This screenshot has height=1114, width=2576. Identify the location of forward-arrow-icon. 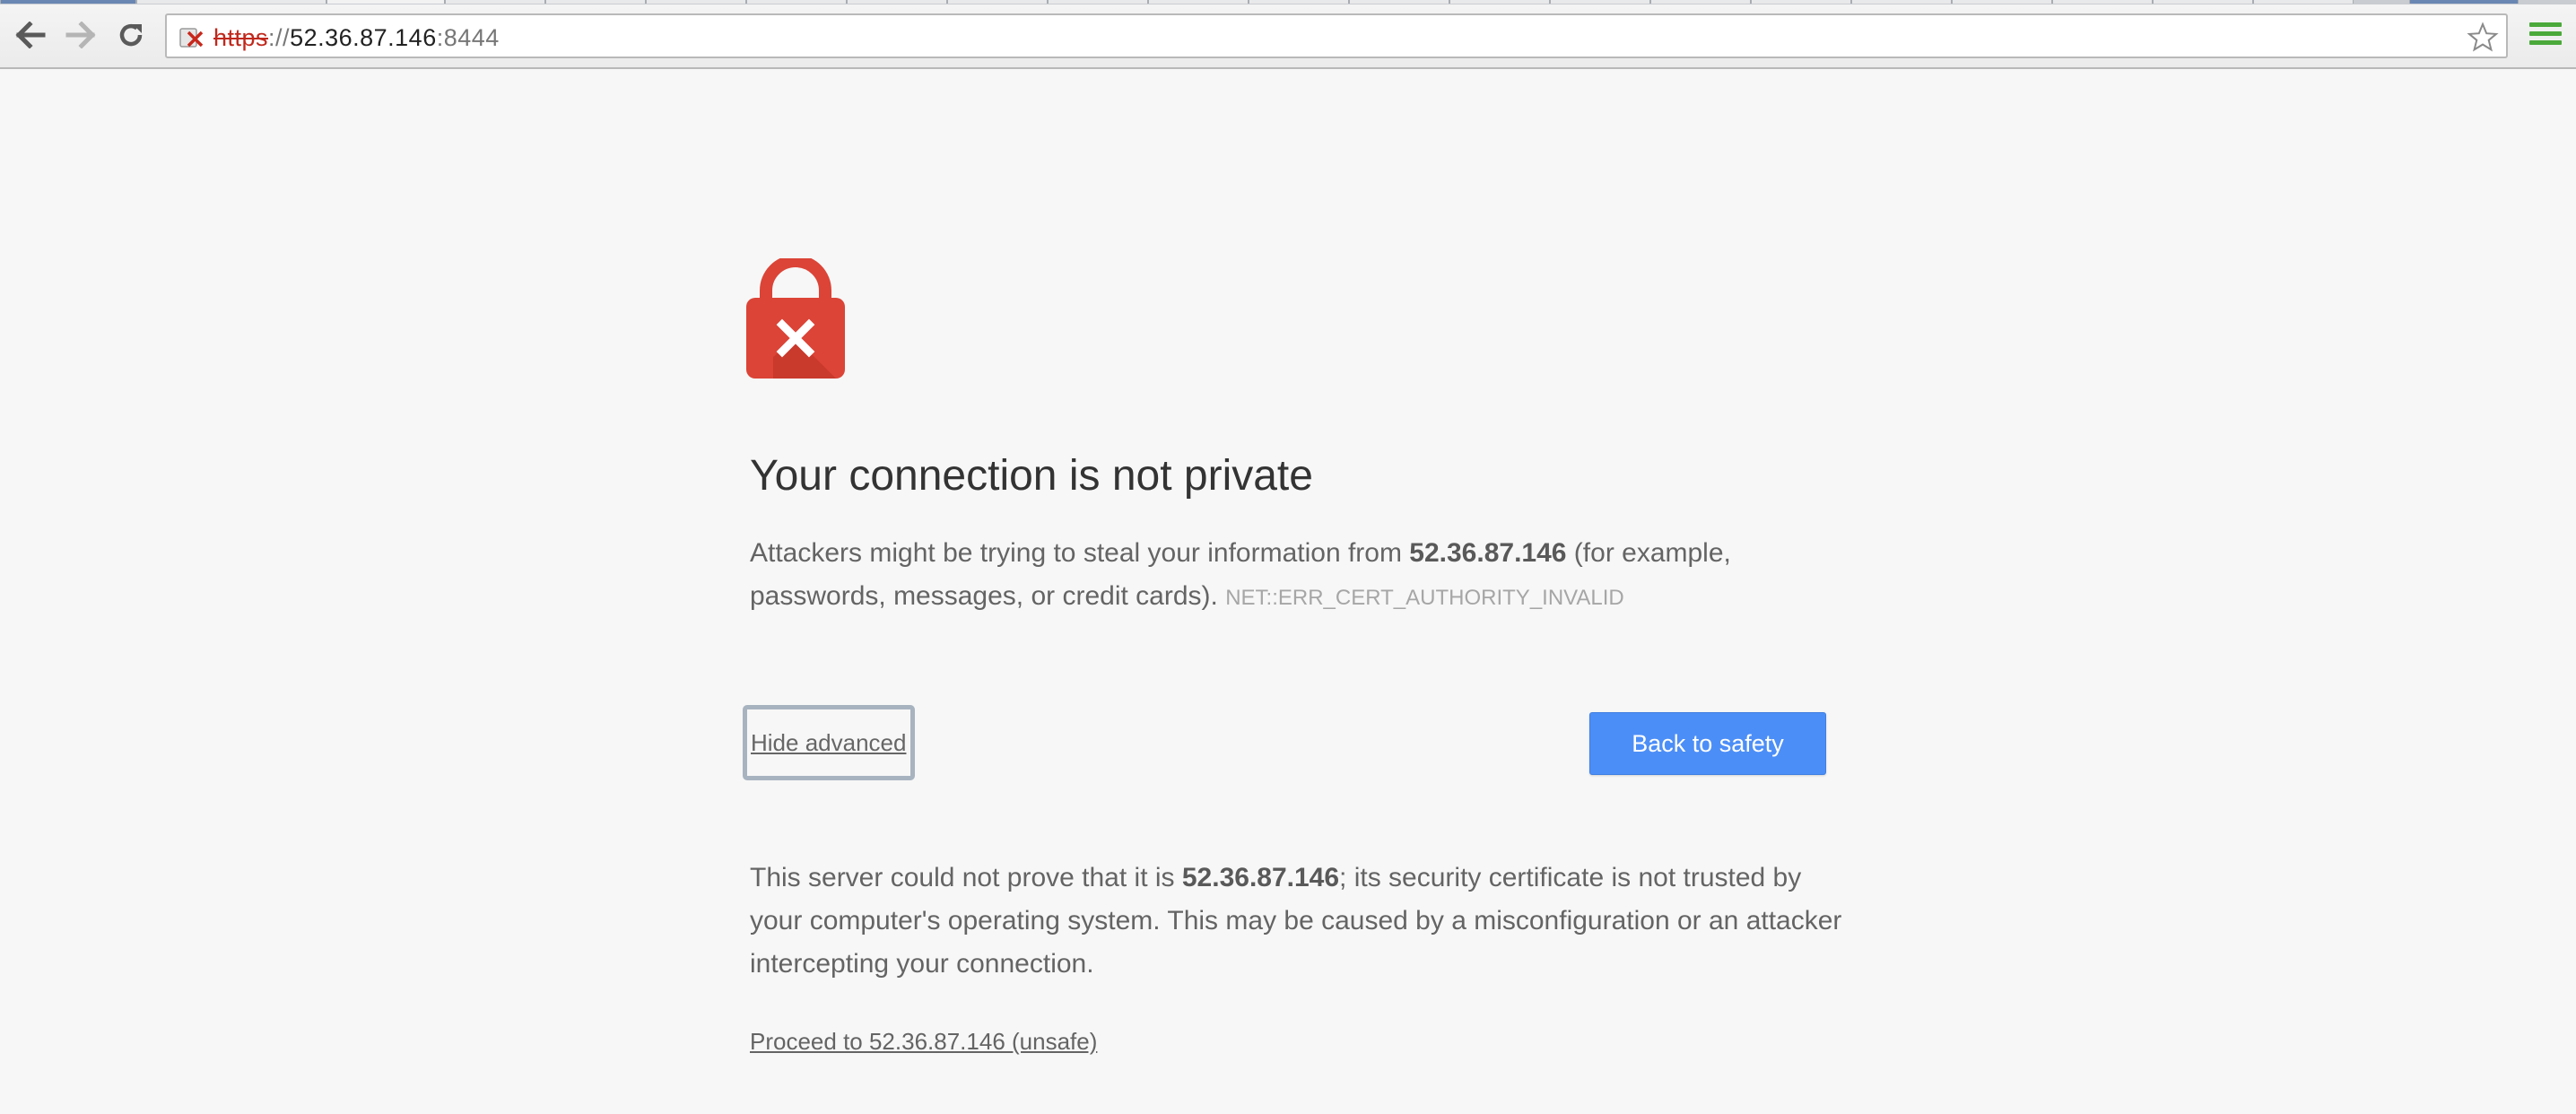
(80, 35).